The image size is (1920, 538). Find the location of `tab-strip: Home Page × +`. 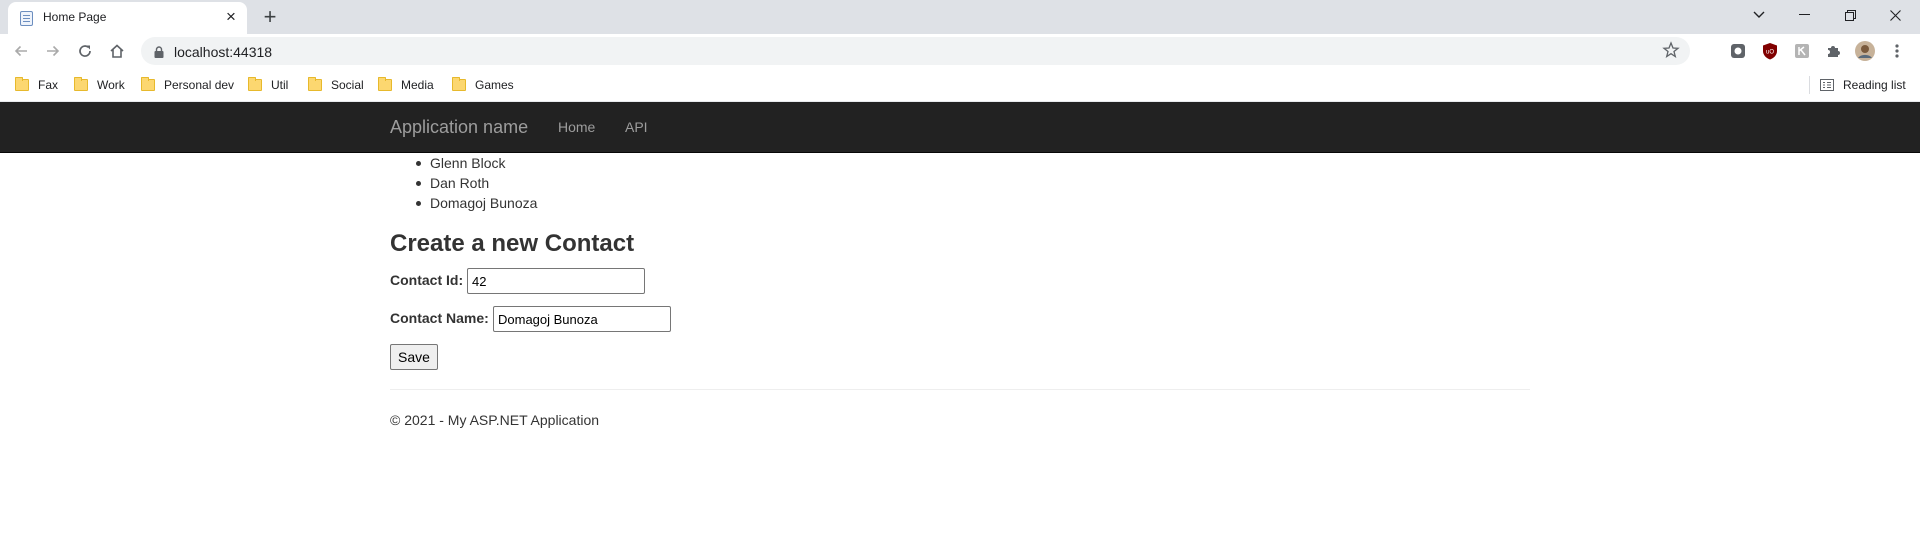

tab-strip: Home Page × + is located at coordinates (960, 17).